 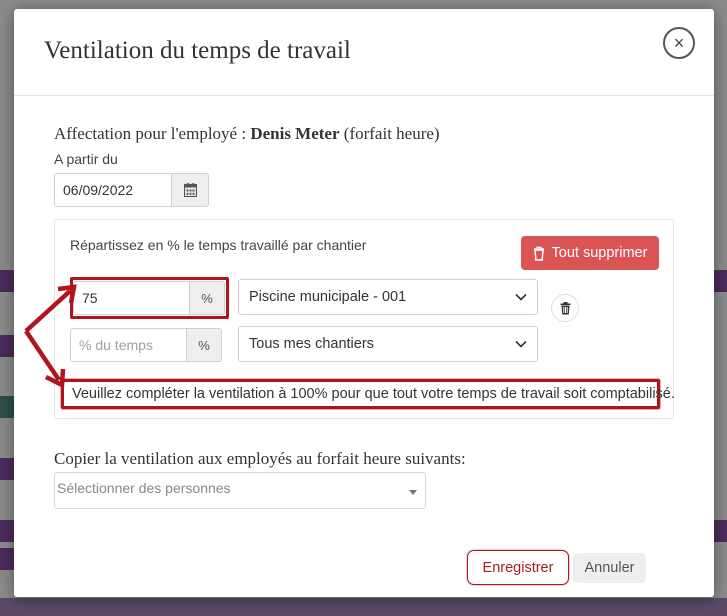 I want to click on delete-all-button: Tout supprimer, so click(x=590, y=253).